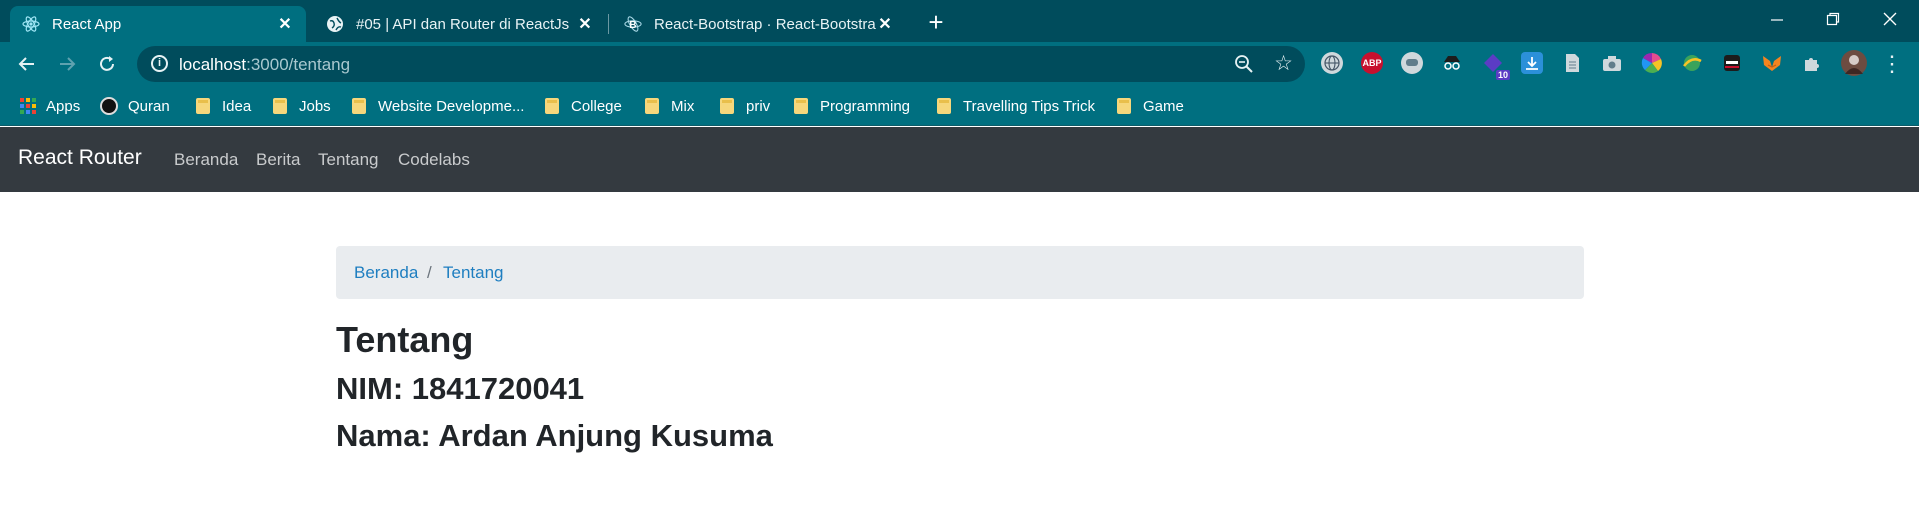 Image resolution: width=1919 pixels, height=517 pixels. Describe the element at coordinates (960, 272) in the screenshot. I see `breadcrumb: Beranda / Tentang` at that location.